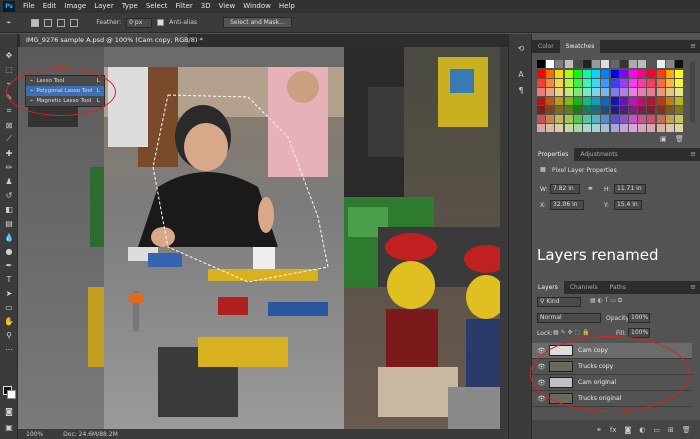 This screenshot has width=700, height=439. What do you see at coordinates (9, 139) in the screenshot?
I see `eyedropper-tool-icon: ⟋` at bounding box center [9, 139].